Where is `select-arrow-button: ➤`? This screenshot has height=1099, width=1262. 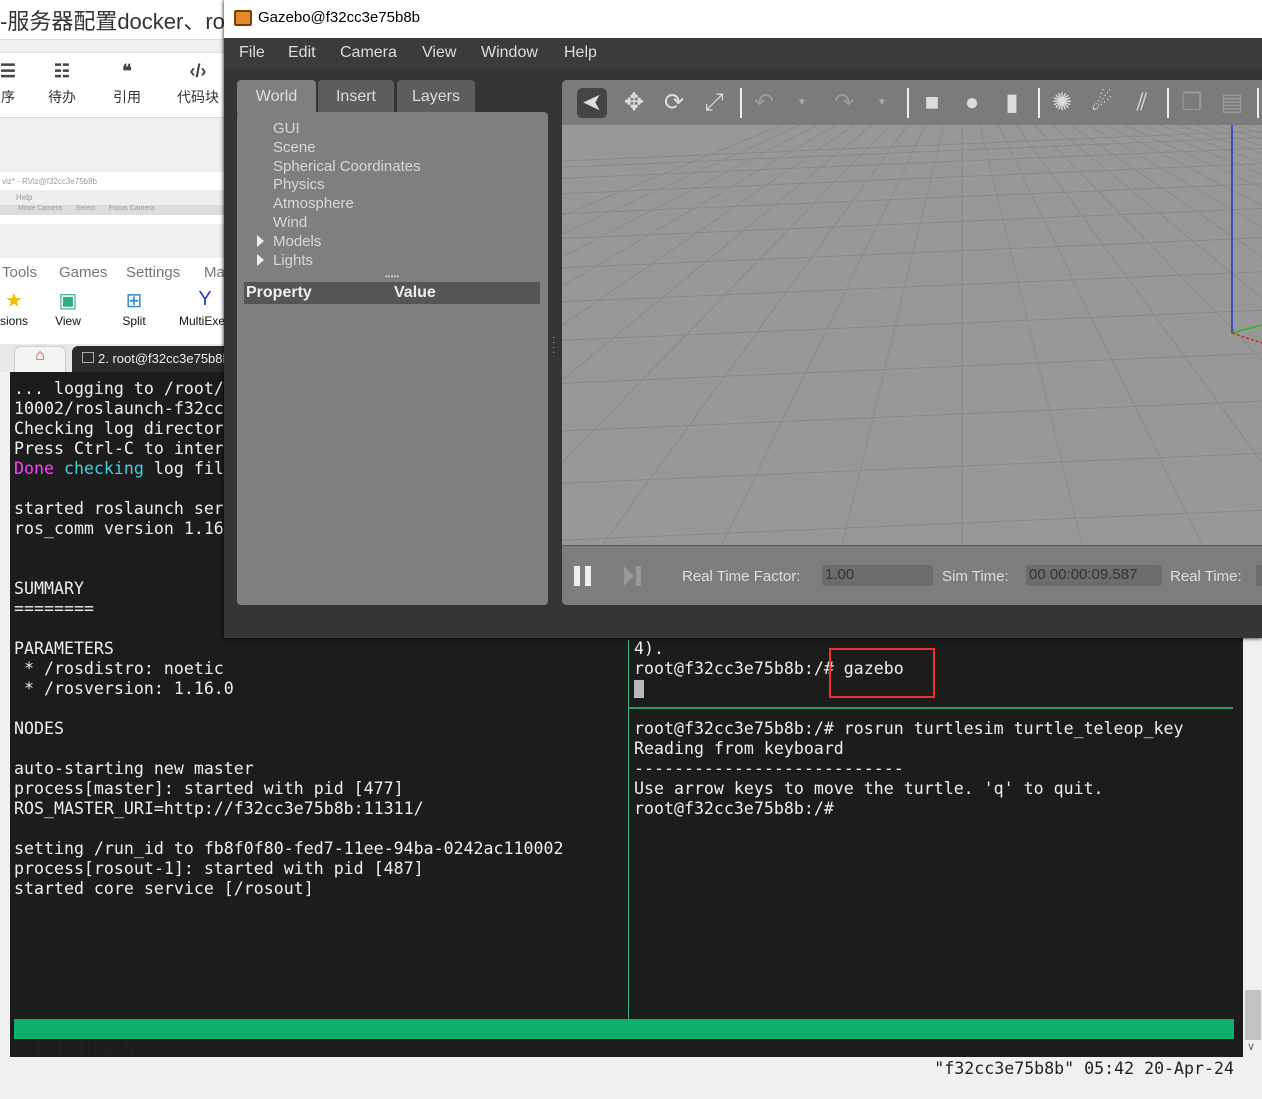
select-arrow-button: ➤ is located at coordinates (592, 103).